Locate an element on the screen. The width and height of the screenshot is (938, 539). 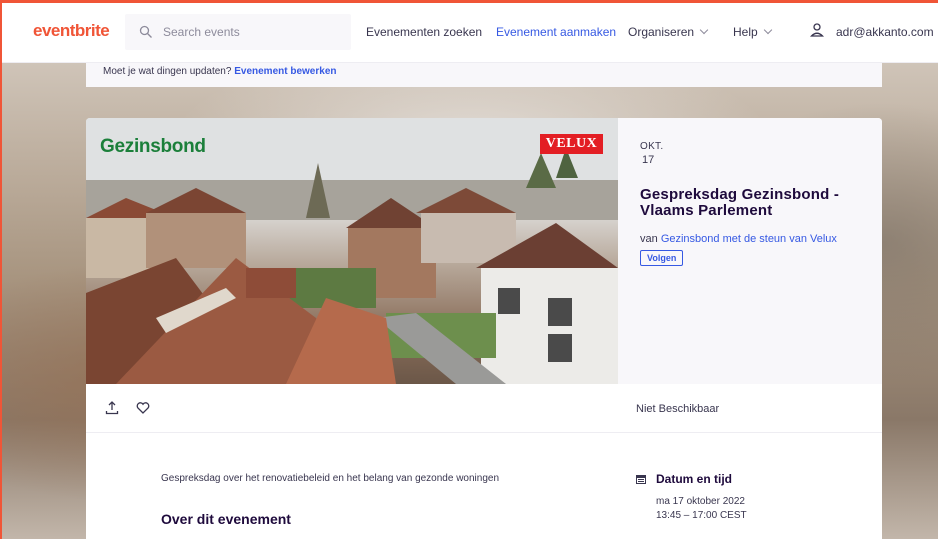
nav-create-event: Evenement aanmaken is located at coordinates (556, 32).